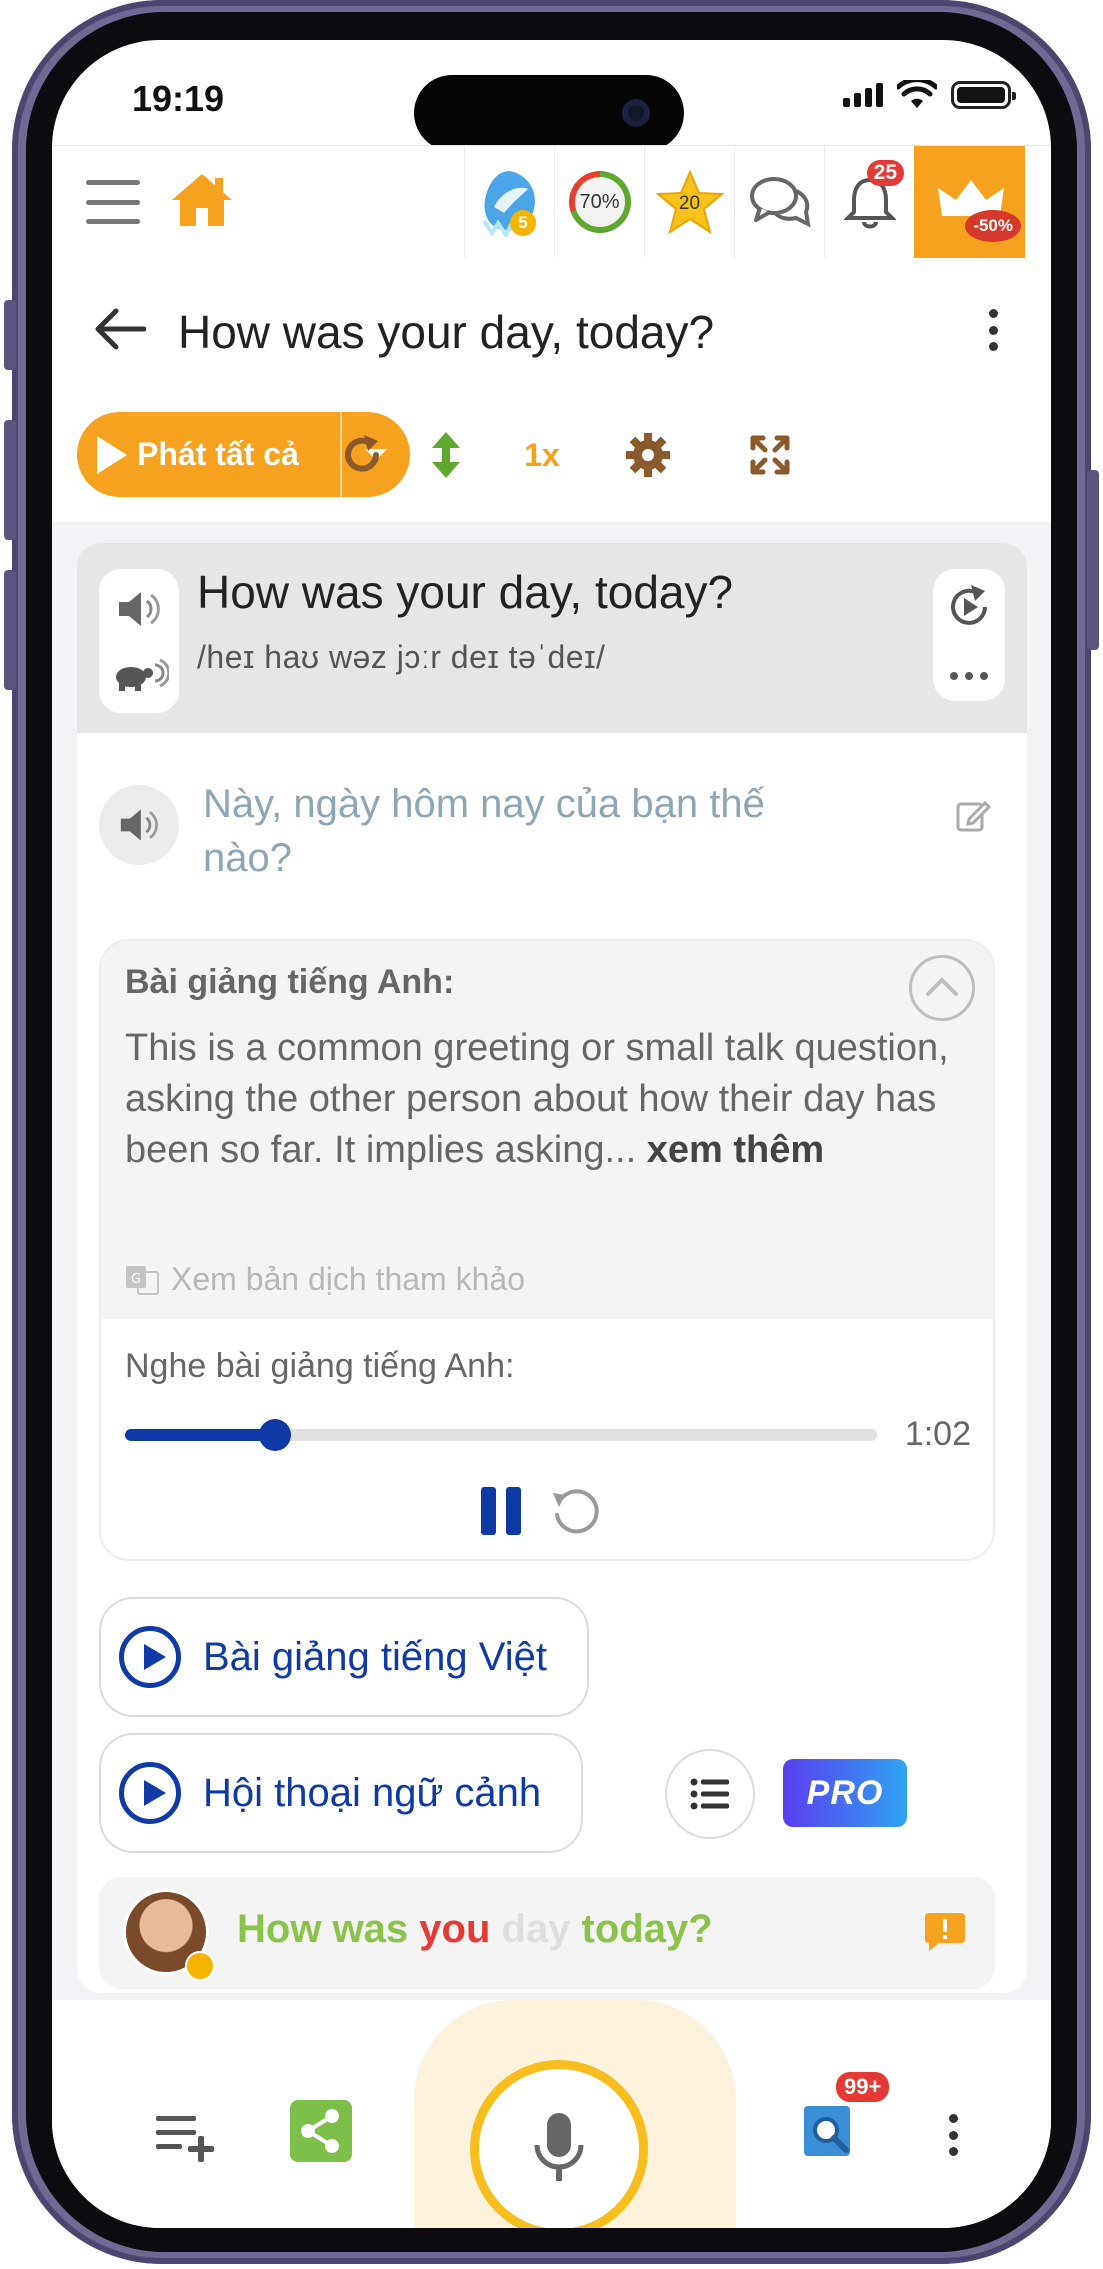 Image resolution: width=1103 pixels, height=2269 pixels. I want to click on audio-progress-bar, so click(501, 1435).